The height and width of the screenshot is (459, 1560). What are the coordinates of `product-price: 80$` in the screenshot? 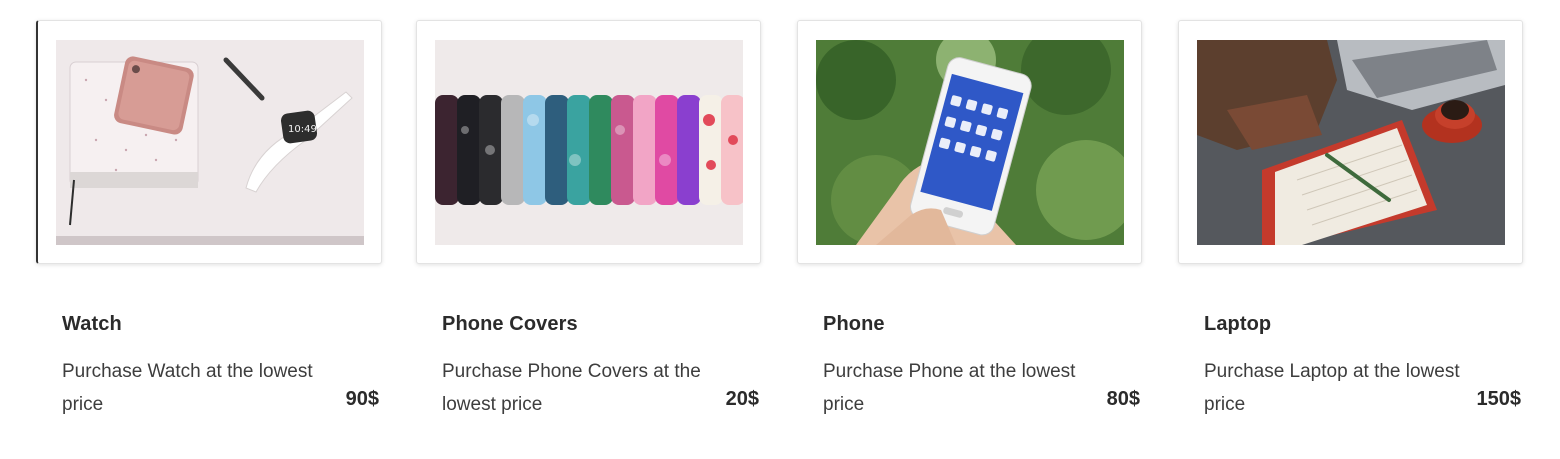 It's located at (1123, 399).